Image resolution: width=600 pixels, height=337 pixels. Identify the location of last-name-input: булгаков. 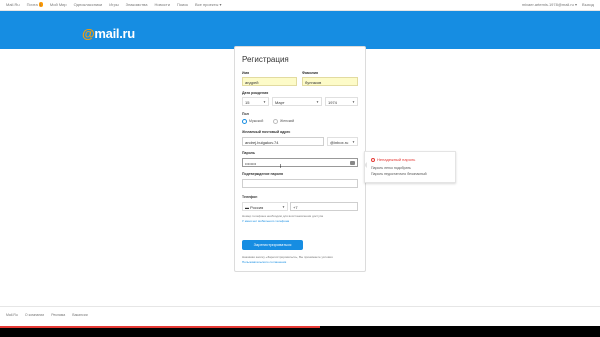
(330, 81).